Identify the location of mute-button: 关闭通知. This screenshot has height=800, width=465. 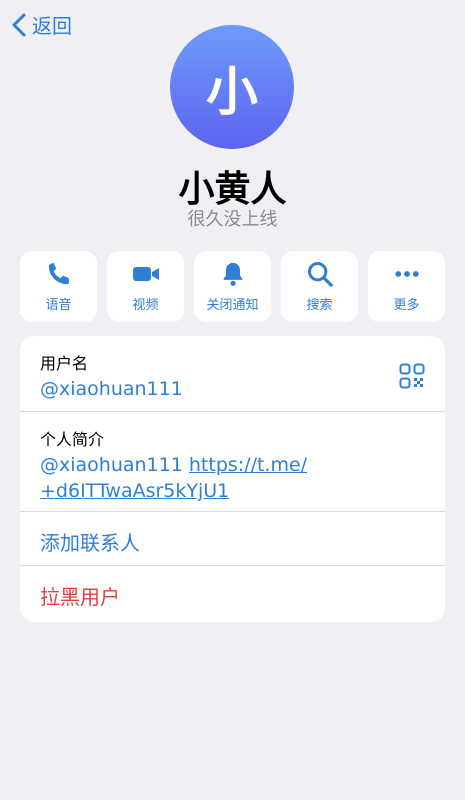
(232, 286).